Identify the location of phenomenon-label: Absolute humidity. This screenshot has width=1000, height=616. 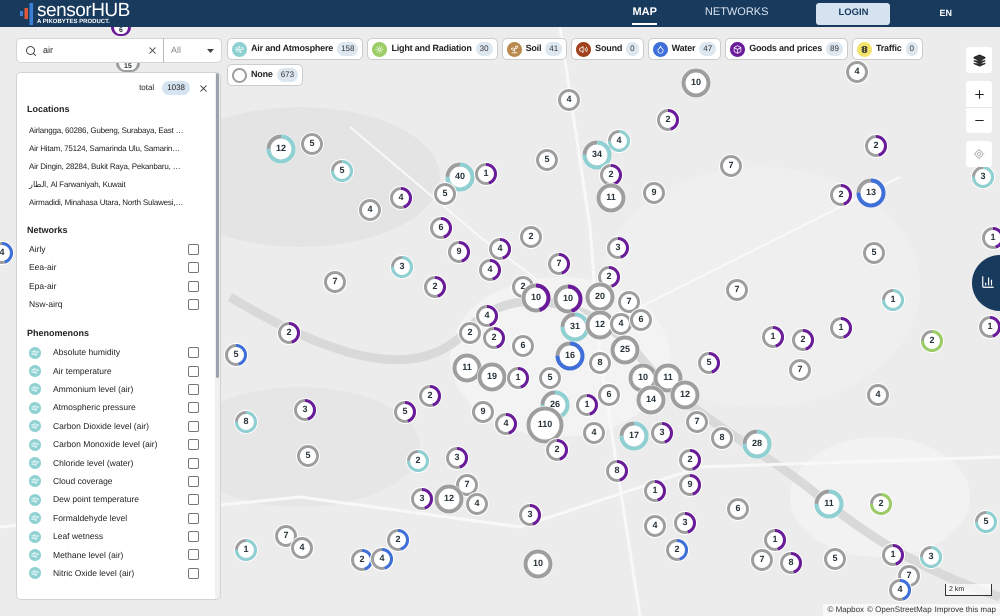
(87, 353).